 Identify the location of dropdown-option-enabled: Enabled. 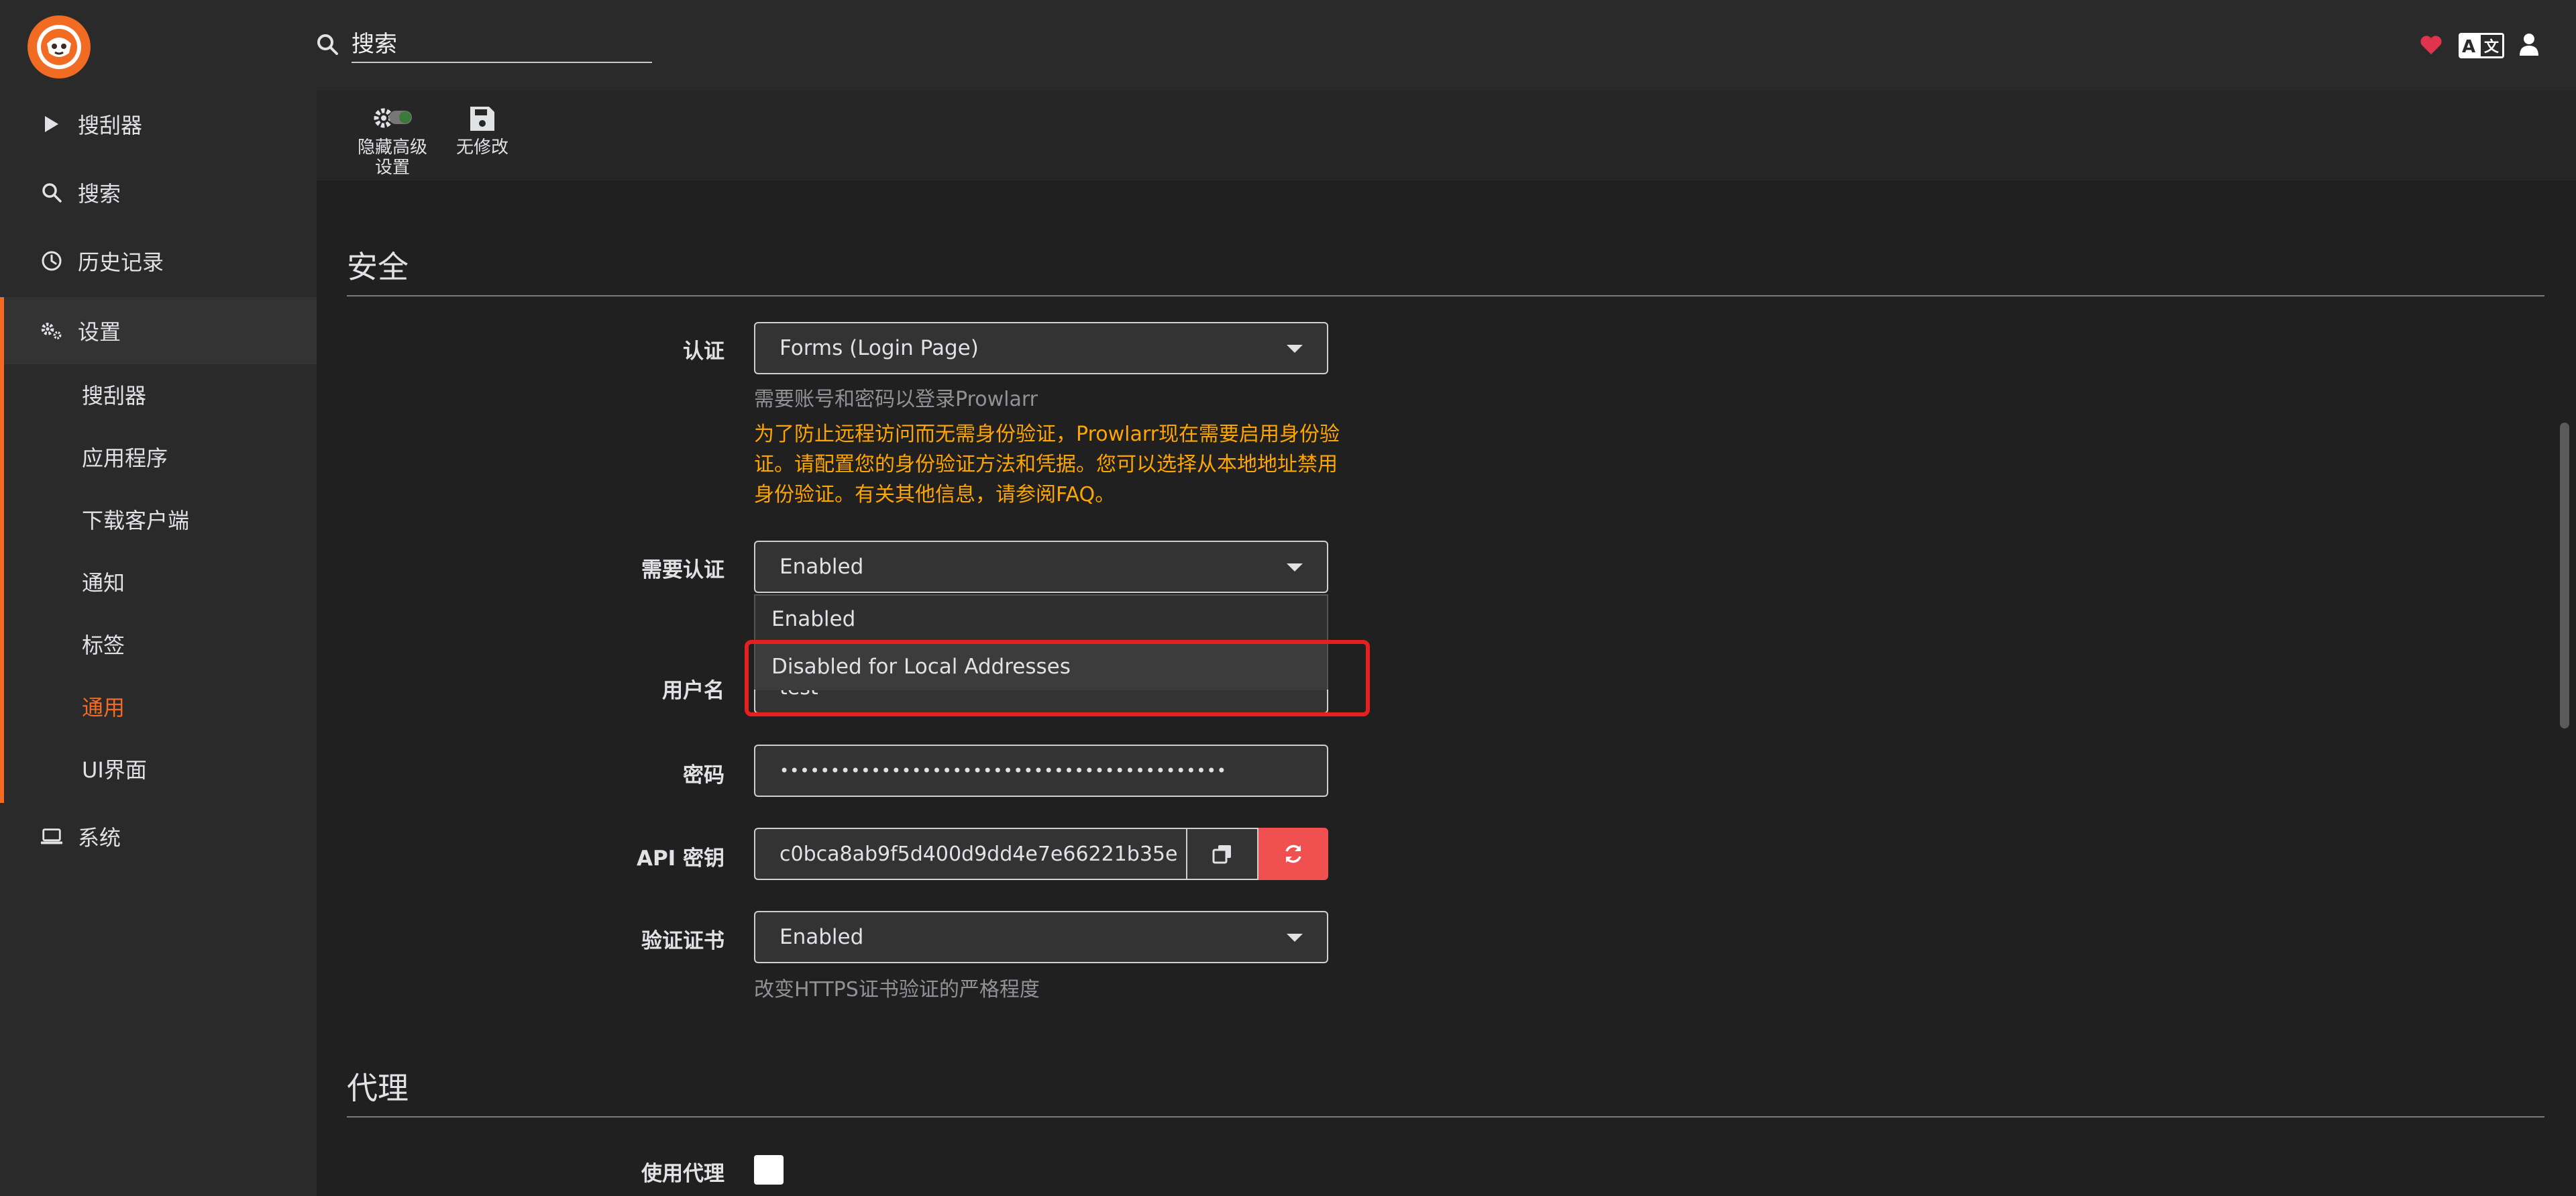
(1041, 619).